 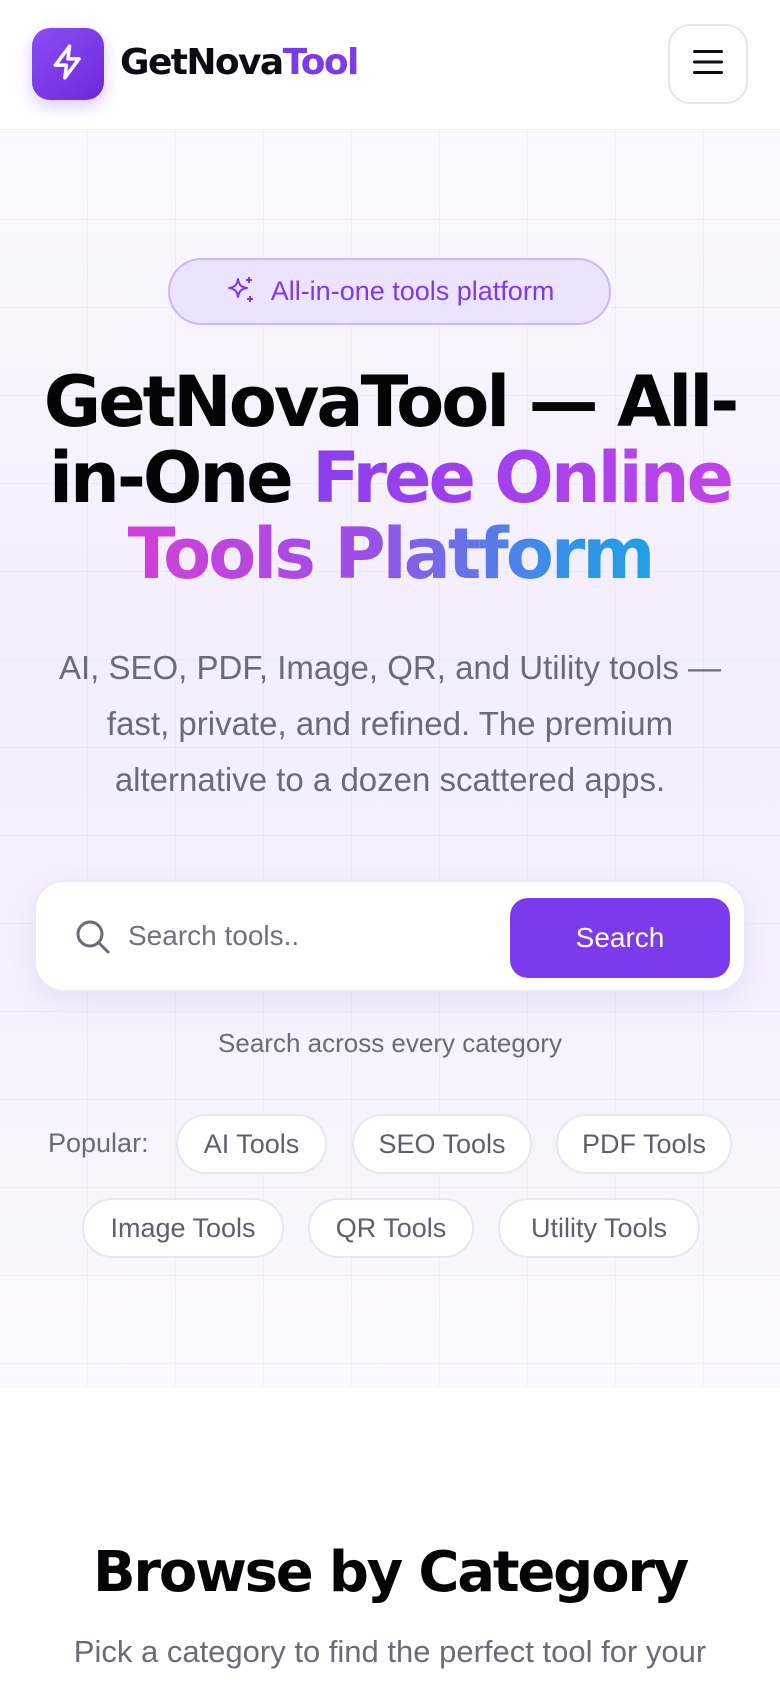 I want to click on popular-tags-row-2: Image Tools QR Tools Utility Tools, so click(x=390, y=1229).